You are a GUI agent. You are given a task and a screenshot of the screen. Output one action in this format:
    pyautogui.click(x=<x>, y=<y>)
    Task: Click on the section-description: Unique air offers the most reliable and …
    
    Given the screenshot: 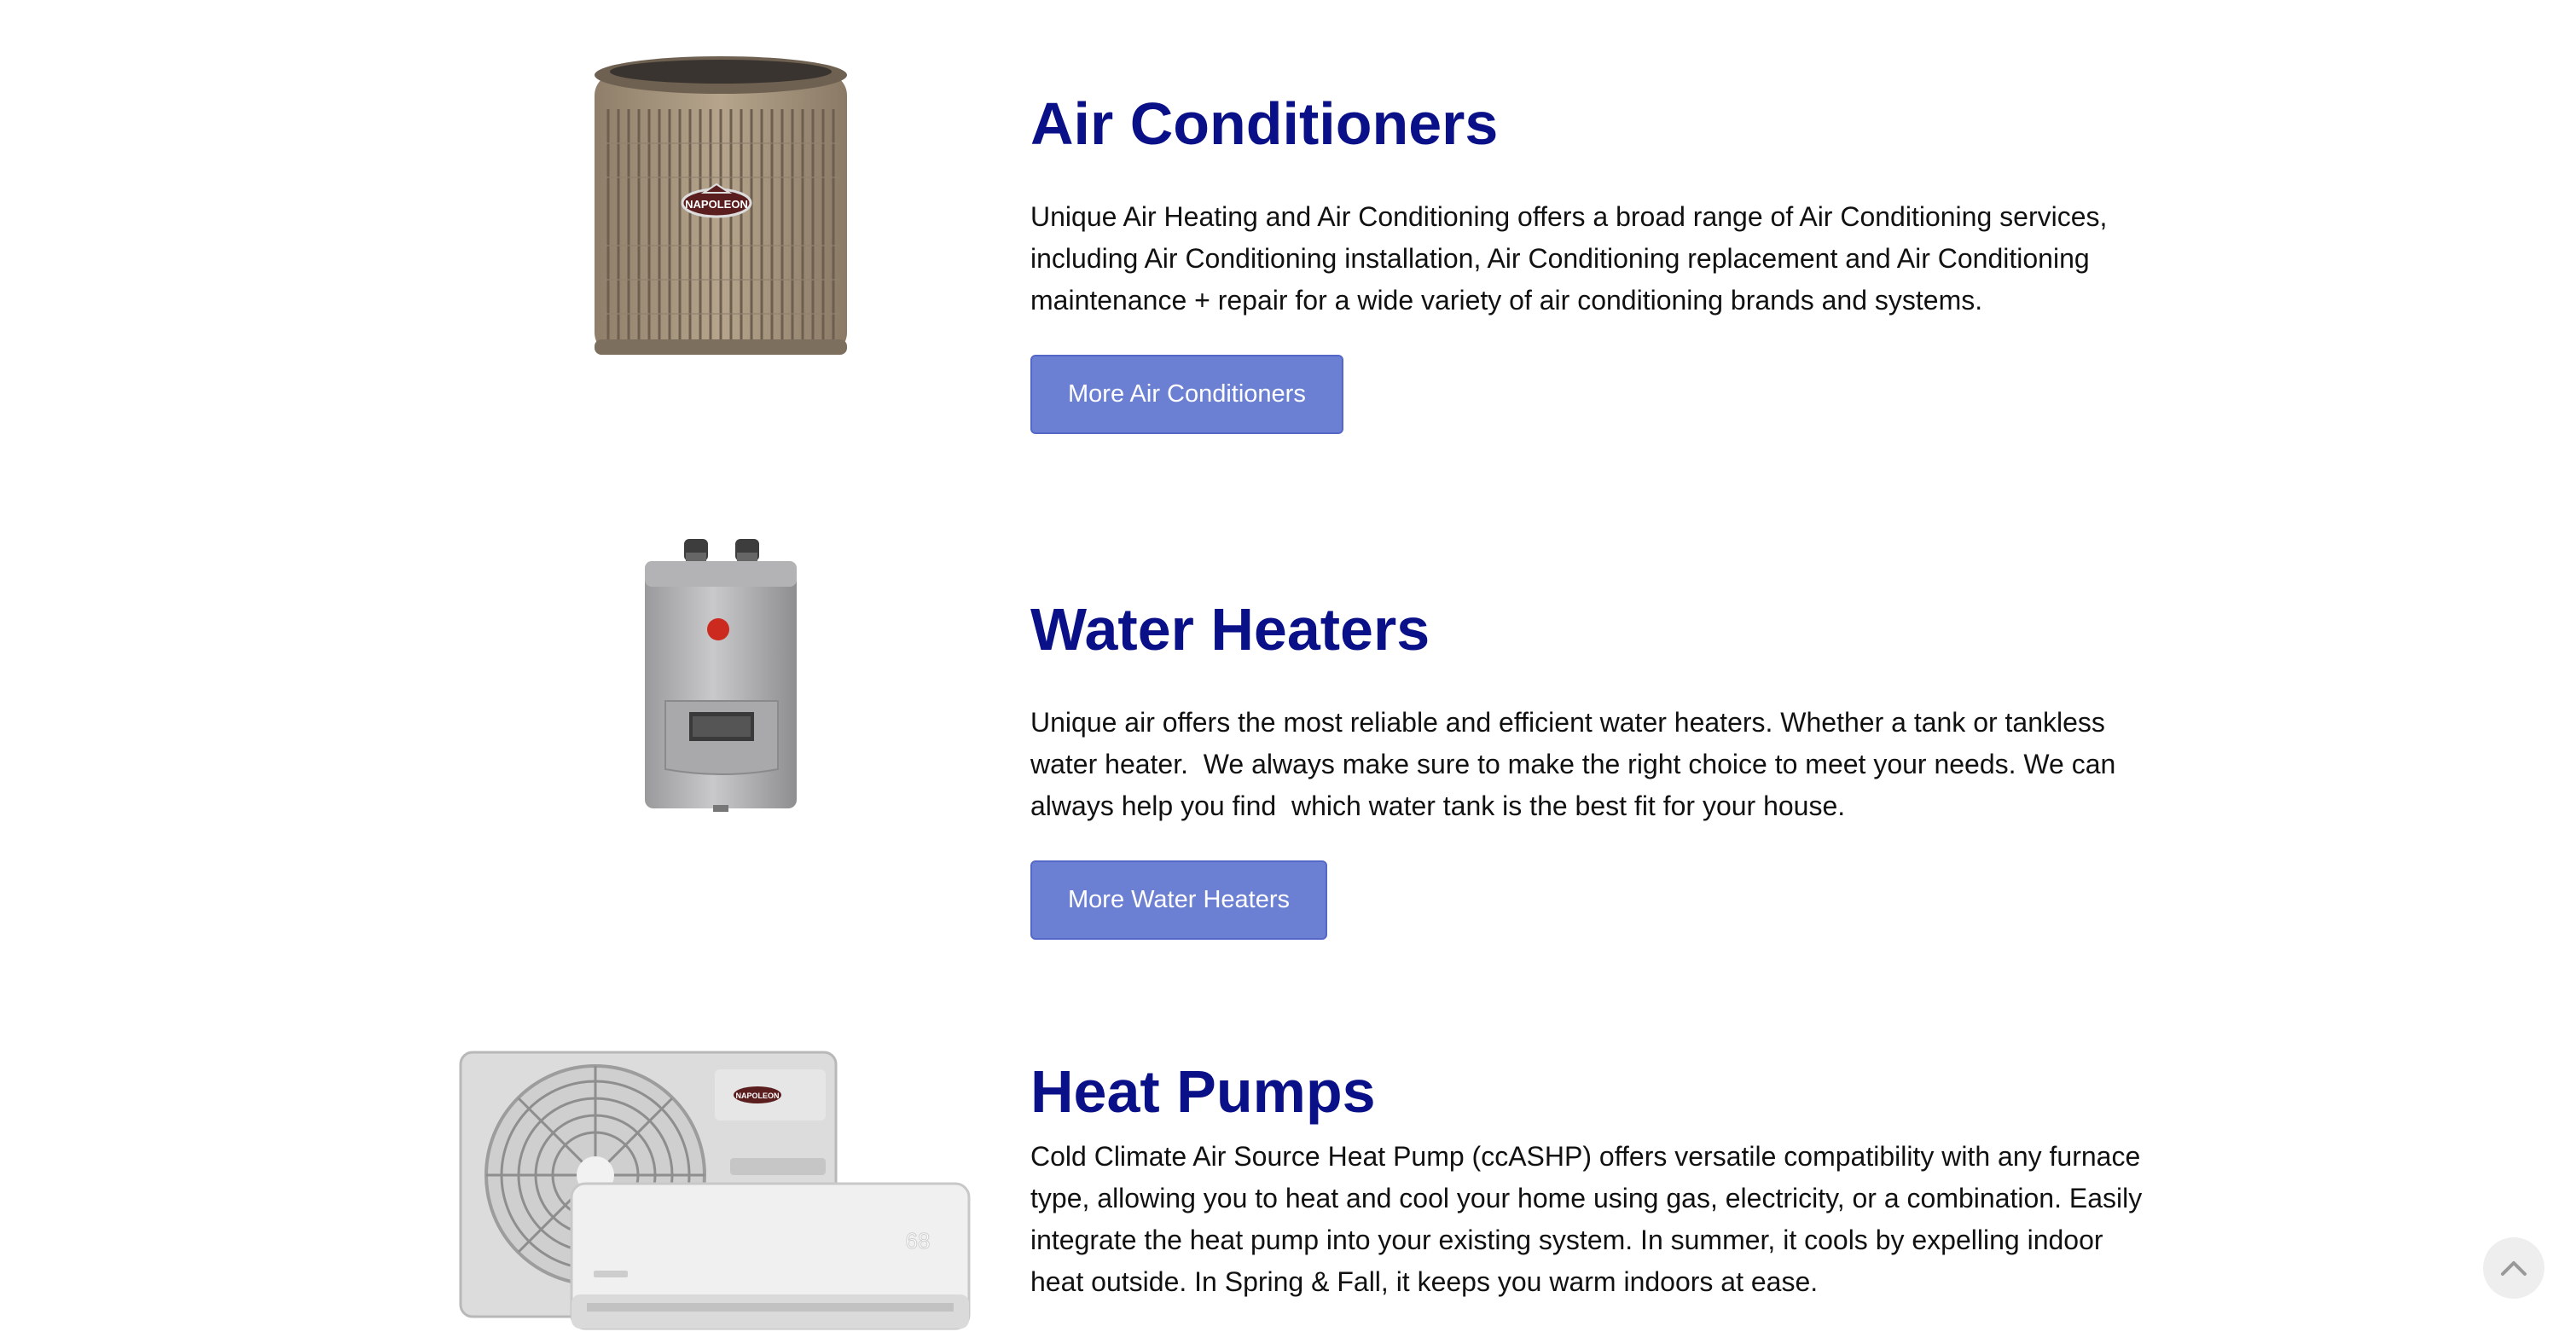 What is the action you would take?
    pyautogui.click(x=1577, y=764)
    